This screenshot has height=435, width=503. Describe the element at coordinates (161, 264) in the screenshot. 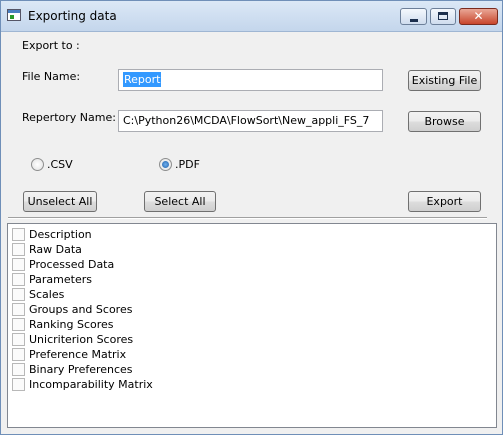

I see `list-item-processed-data: Processed Data` at that location.